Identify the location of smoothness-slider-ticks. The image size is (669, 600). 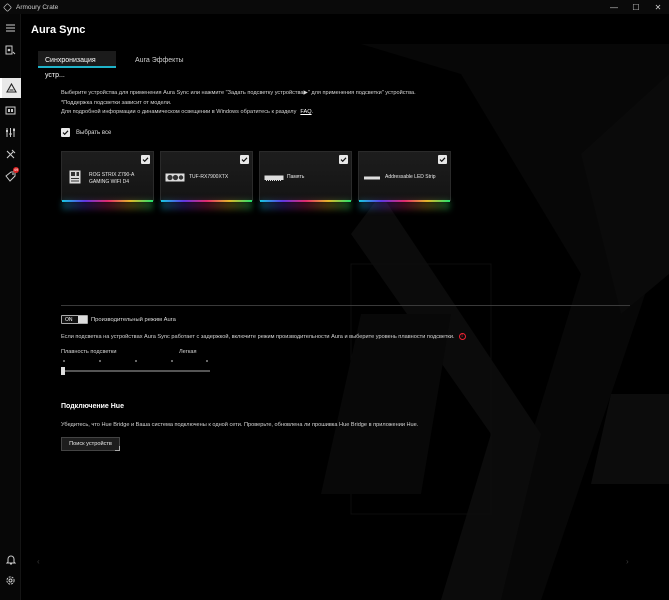
(136, 362).